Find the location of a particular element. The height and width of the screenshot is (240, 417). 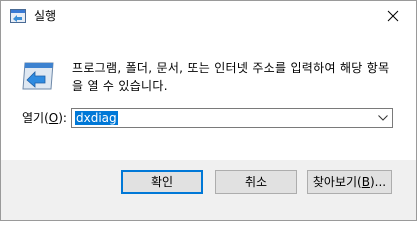

open-label-paren-close: ): is located at coordinates (62, 118).